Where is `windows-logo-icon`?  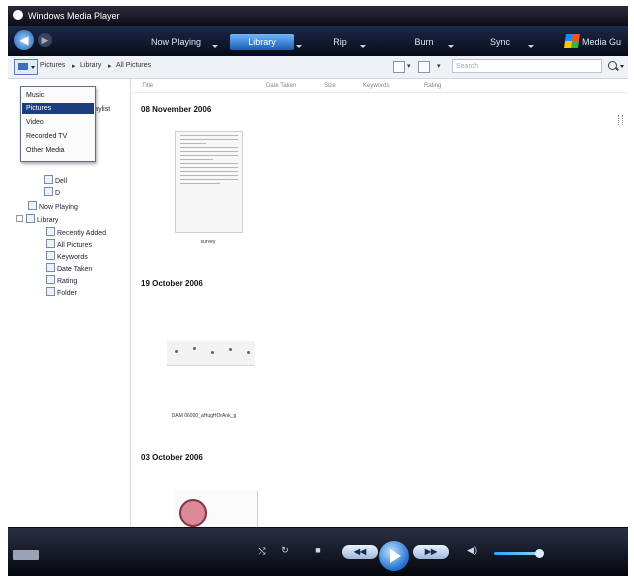 windows-logo-icon is located at coordinates (572, 41).